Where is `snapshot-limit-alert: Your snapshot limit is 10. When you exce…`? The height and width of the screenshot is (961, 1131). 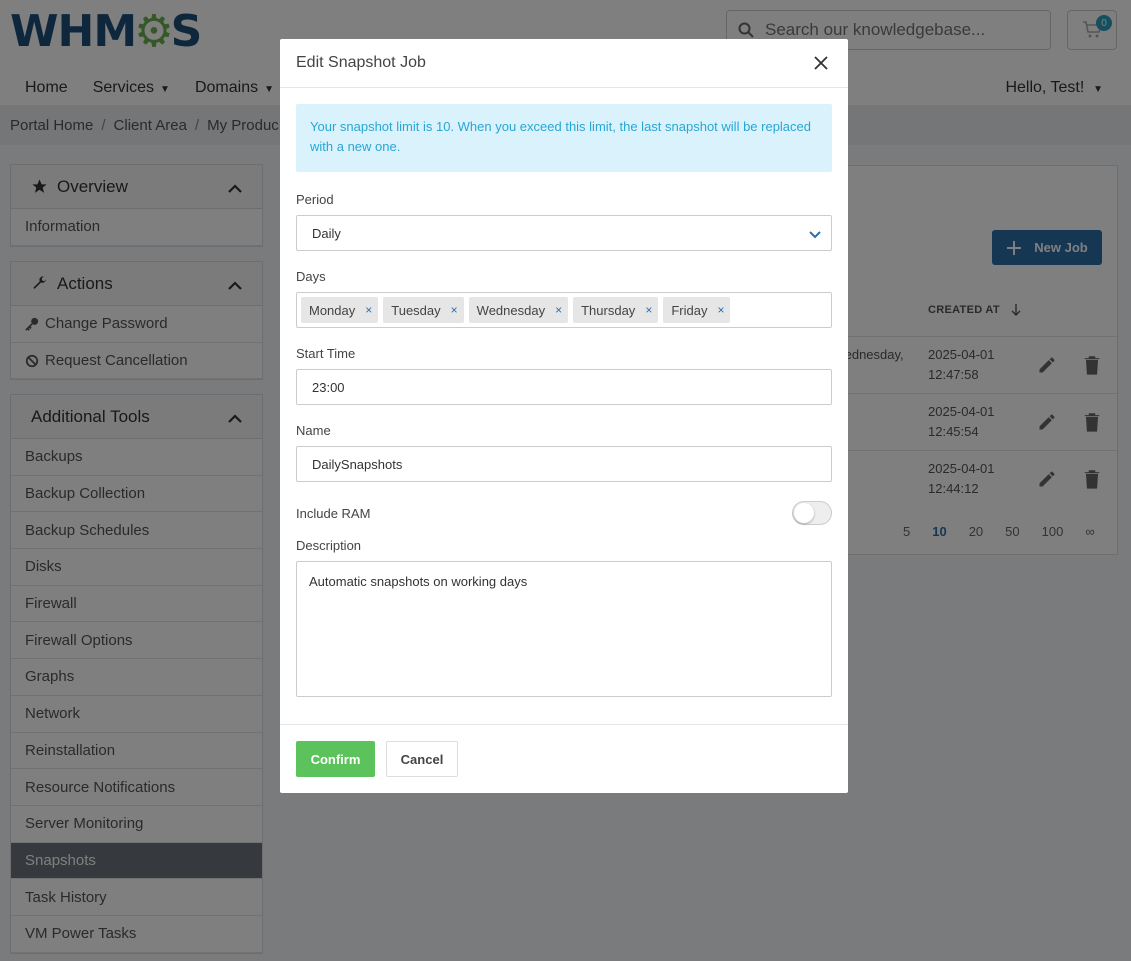
snapshot-limit-alert: Your snapshot limit is 10. When you exce… is located at coordinates (564, 138).